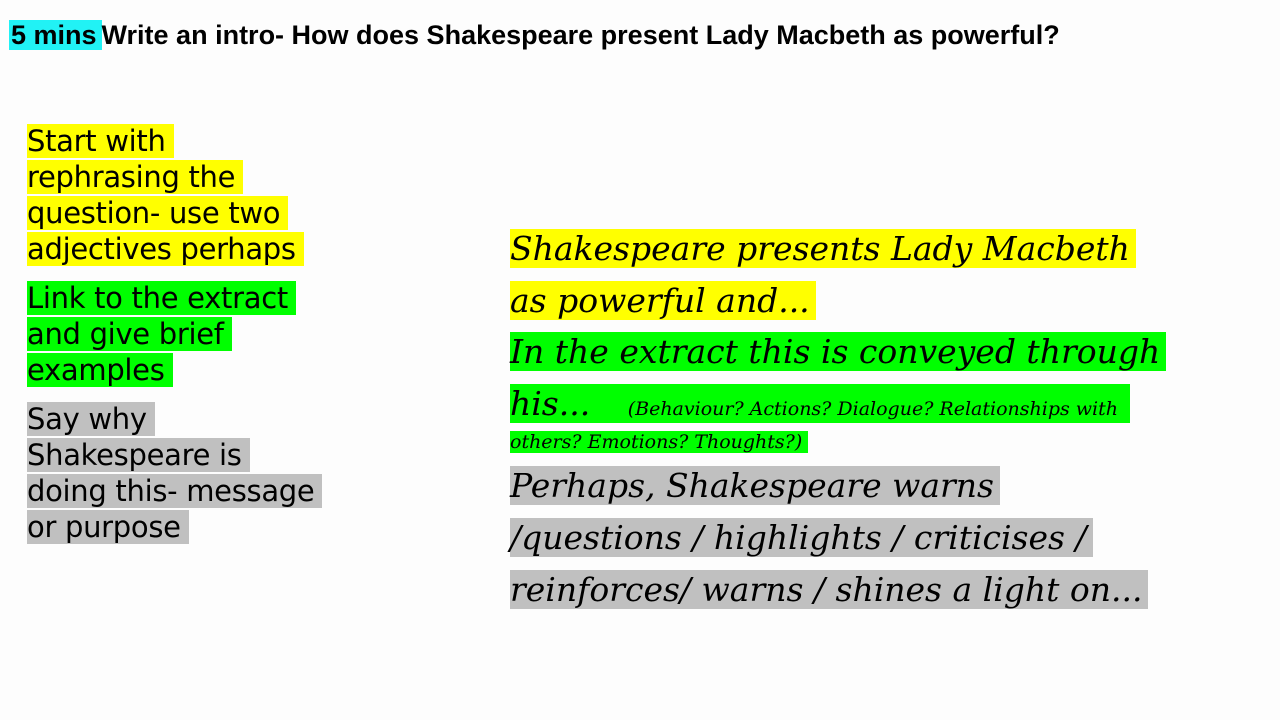  Describe the element at coordinates (108, 527) in the screenshot. I see `guidance-line: or purpose` at that location.